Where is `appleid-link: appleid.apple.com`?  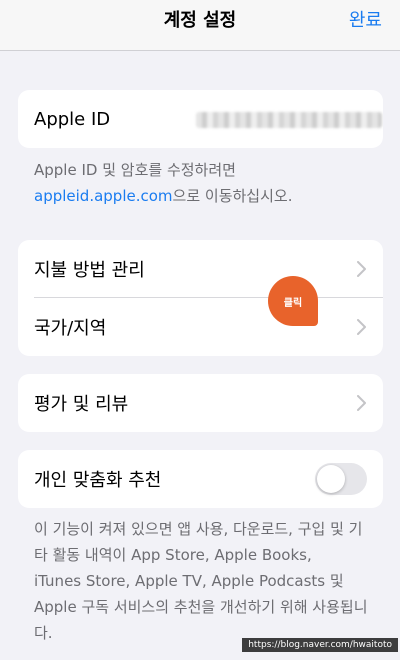 appleid-link: appleid.apple.com is located at coordinates (103, 196).